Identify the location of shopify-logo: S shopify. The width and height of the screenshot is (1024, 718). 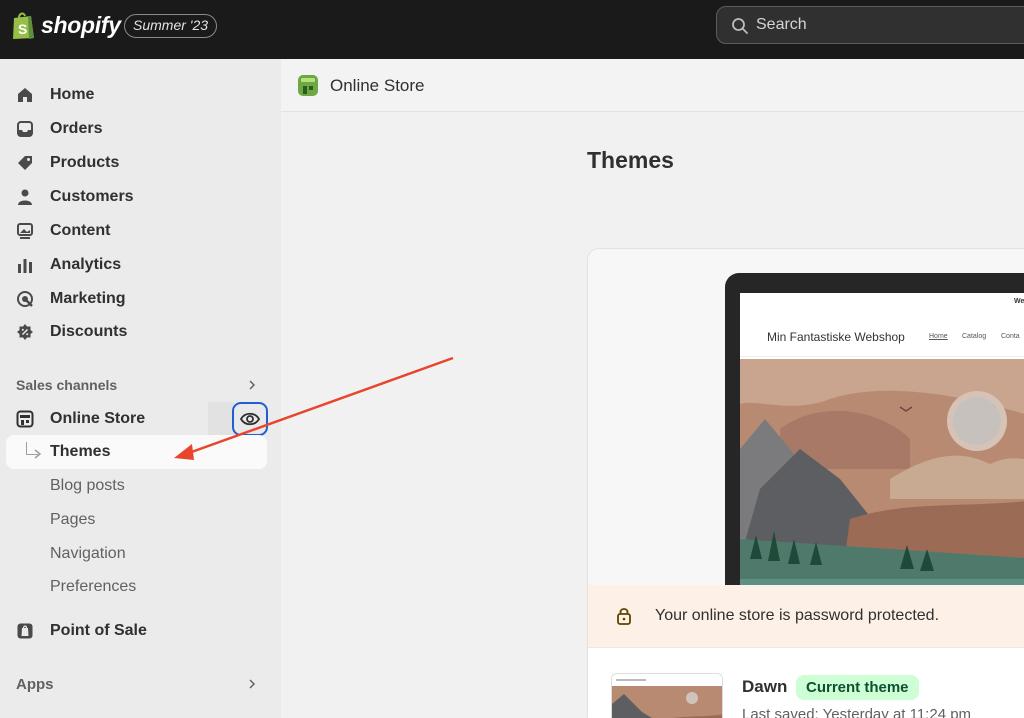
(65, 25).